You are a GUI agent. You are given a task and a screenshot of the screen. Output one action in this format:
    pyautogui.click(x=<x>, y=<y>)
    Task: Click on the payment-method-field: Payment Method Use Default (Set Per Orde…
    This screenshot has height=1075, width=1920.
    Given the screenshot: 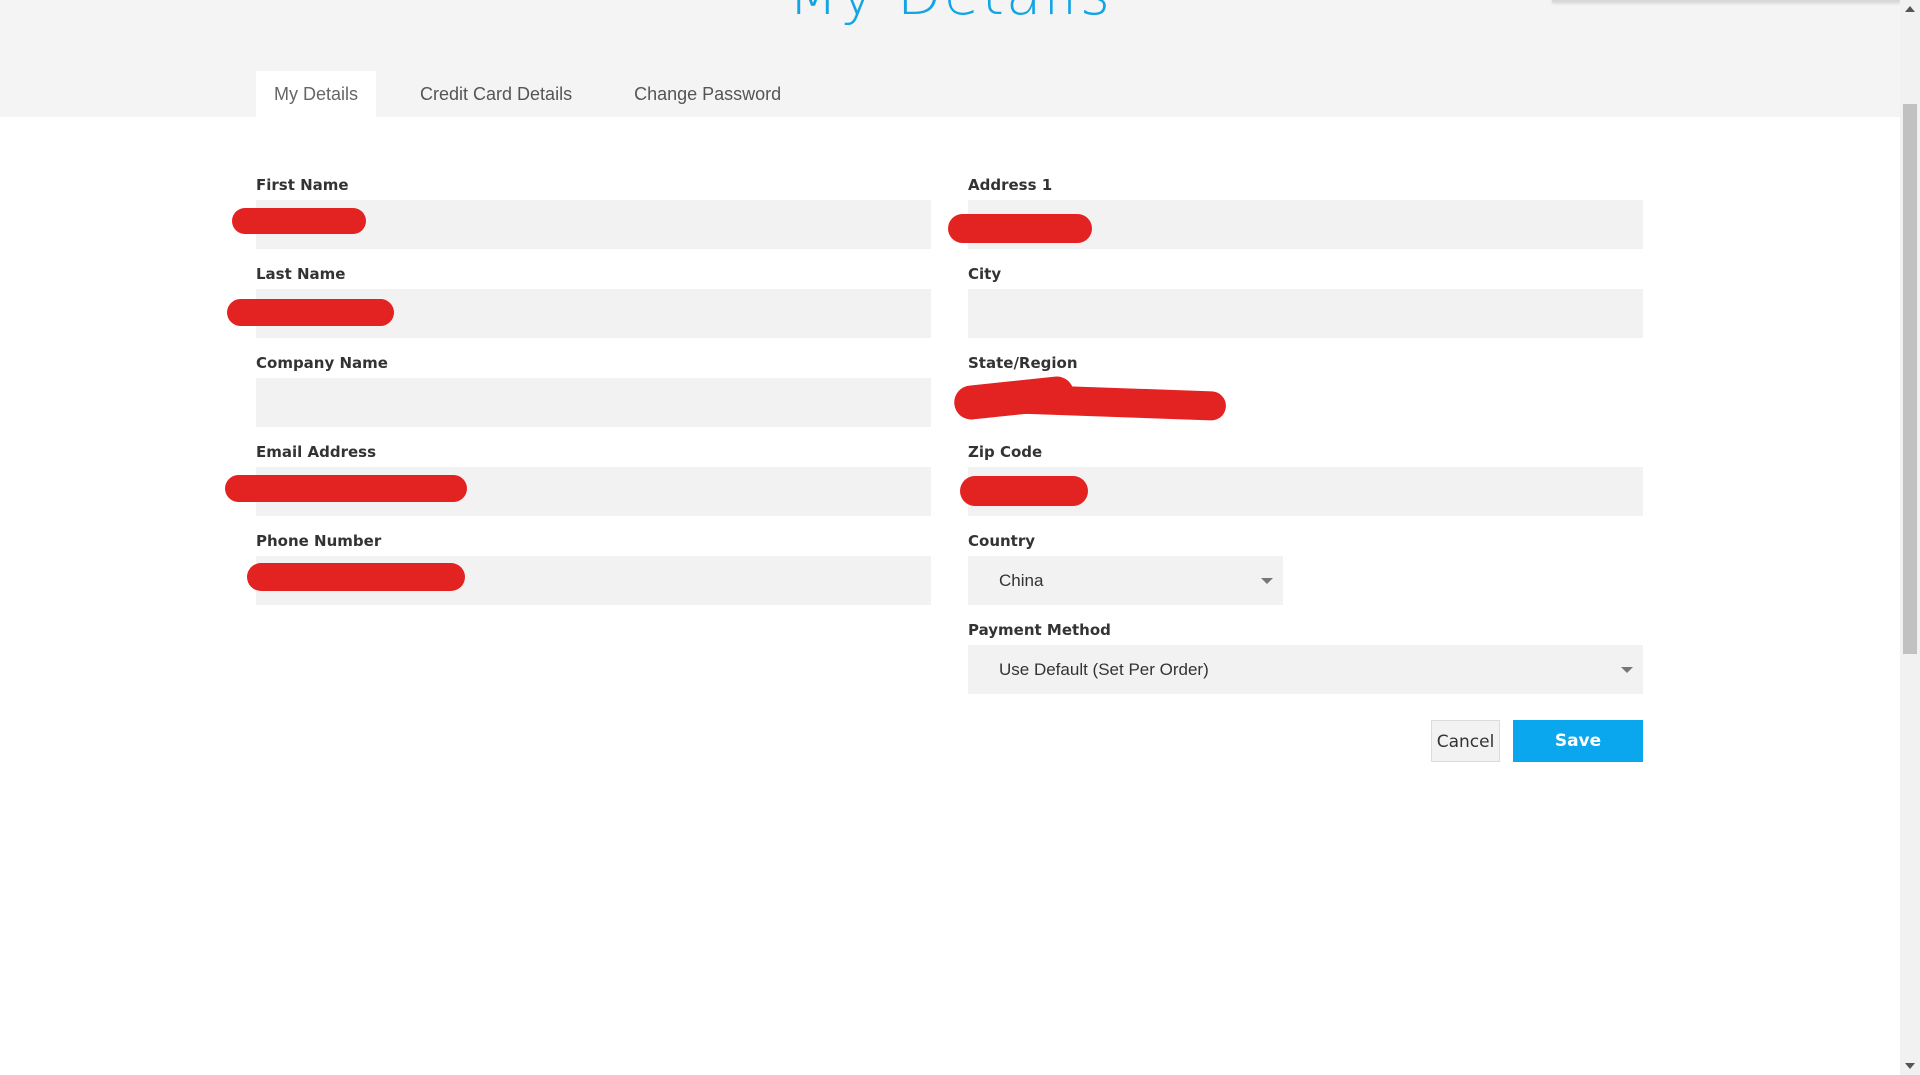 What is the action you would take?
    pyautogui.click(x=1305, y=659)
    